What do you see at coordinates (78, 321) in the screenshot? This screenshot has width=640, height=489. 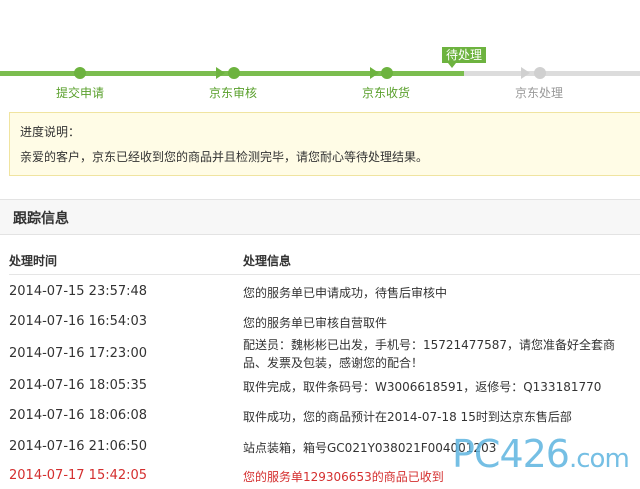 I see `row-time: 2014-07-16 16:54:03` at bounding box center [78, 321].